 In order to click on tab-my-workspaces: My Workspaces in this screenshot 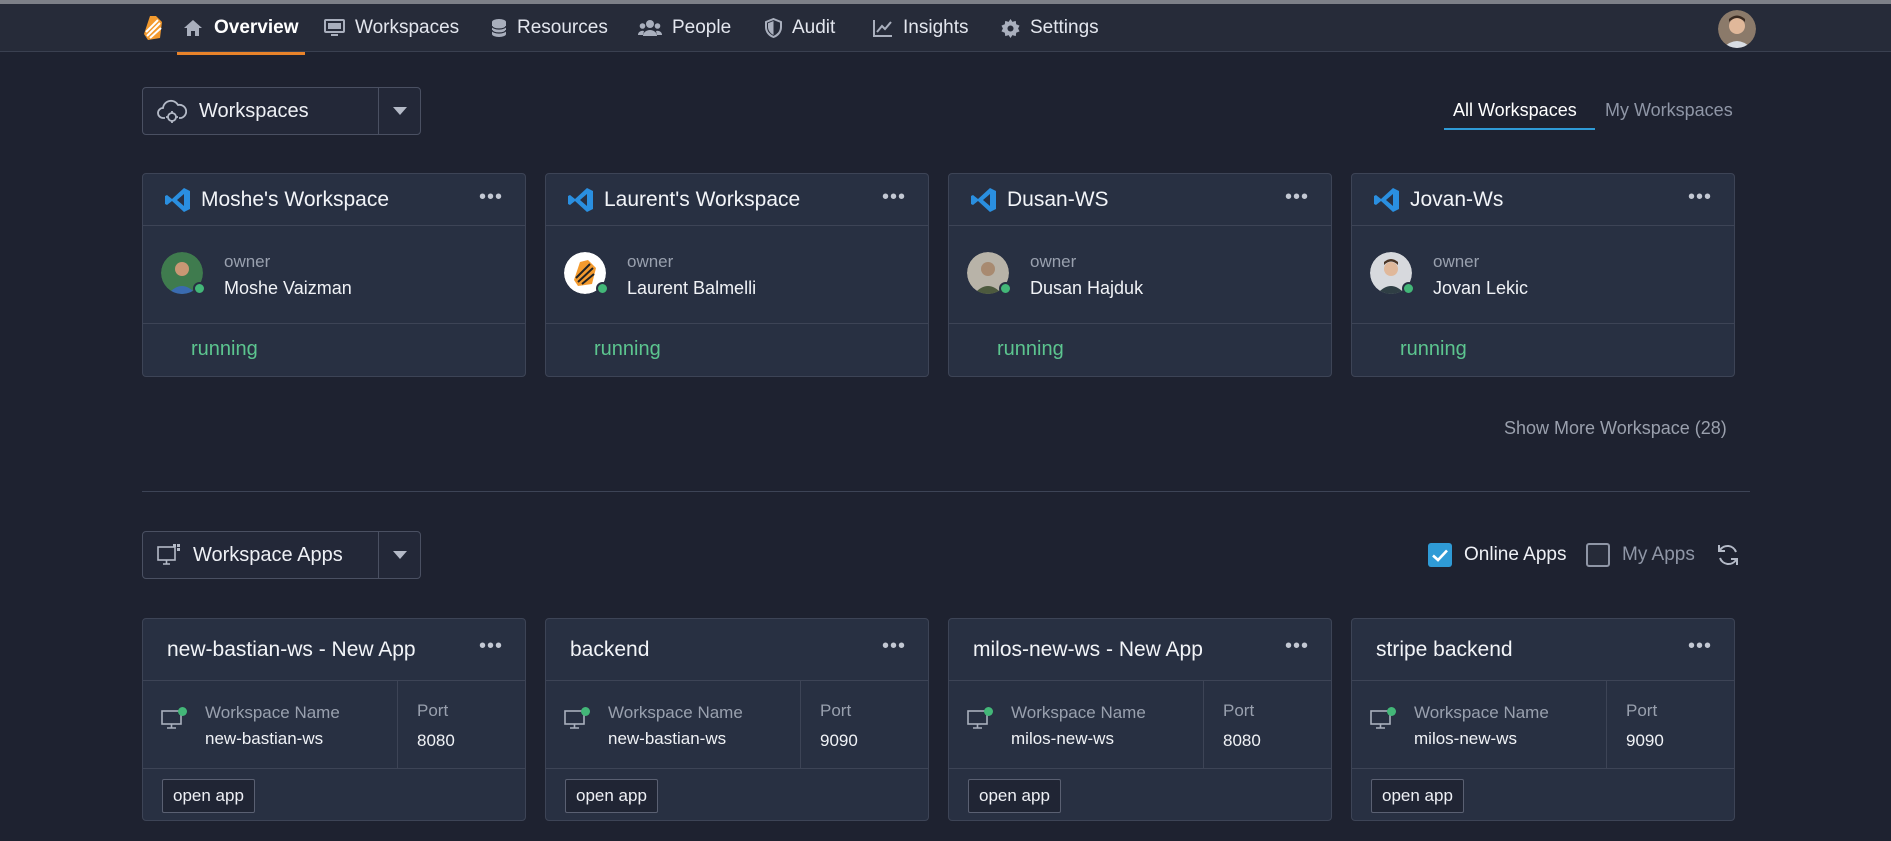, I will do `click(1669, 110)`.